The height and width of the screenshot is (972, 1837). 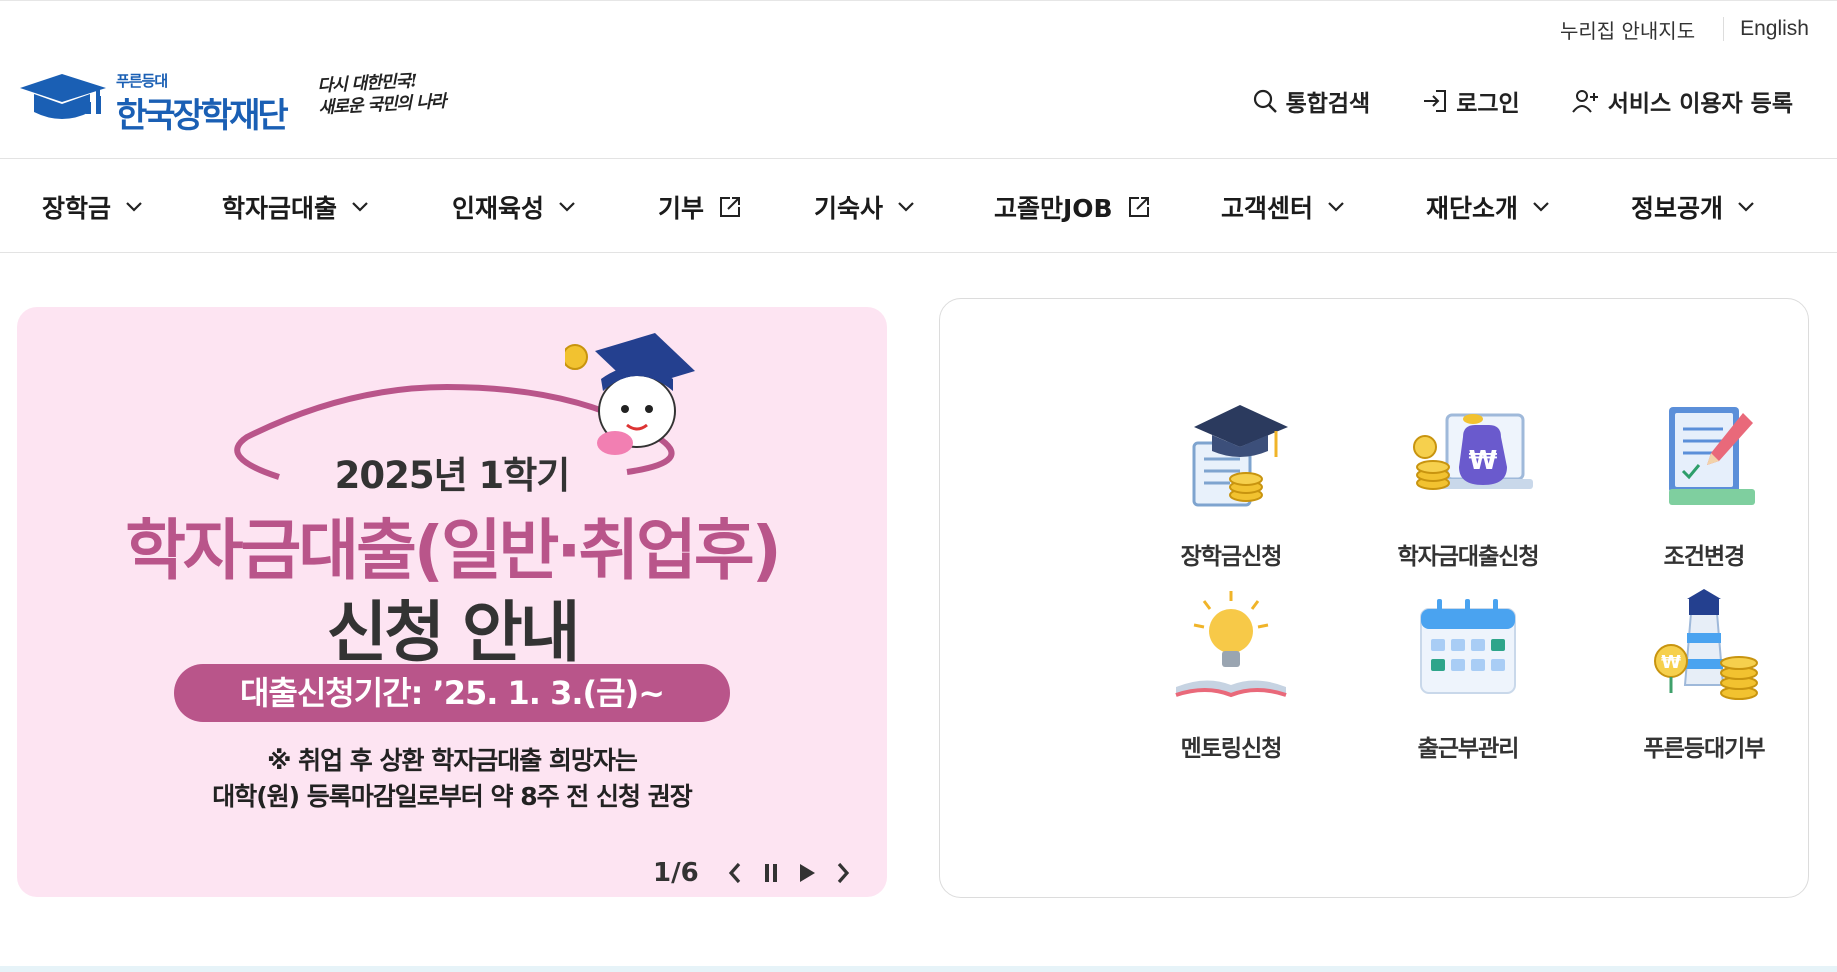 I want to click on user-add-icon, so click(x=1584, y=101).